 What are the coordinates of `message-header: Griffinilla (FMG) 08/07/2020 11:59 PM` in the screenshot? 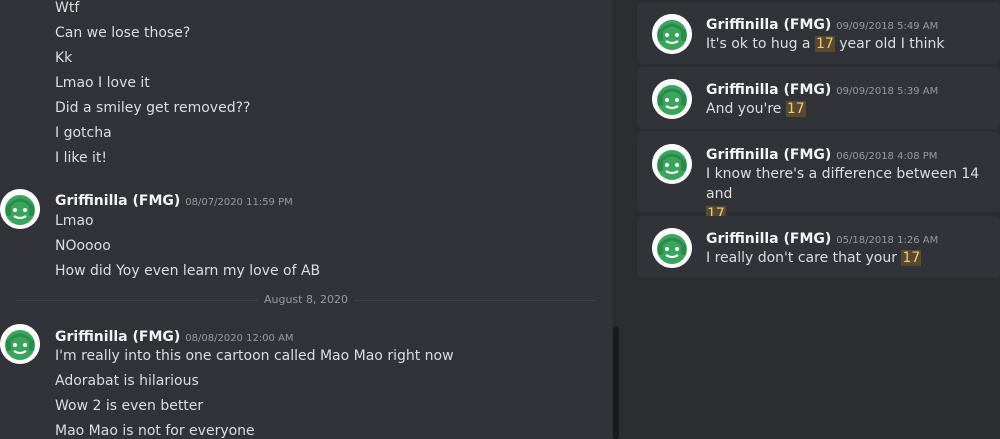 It's located at (174, 200).